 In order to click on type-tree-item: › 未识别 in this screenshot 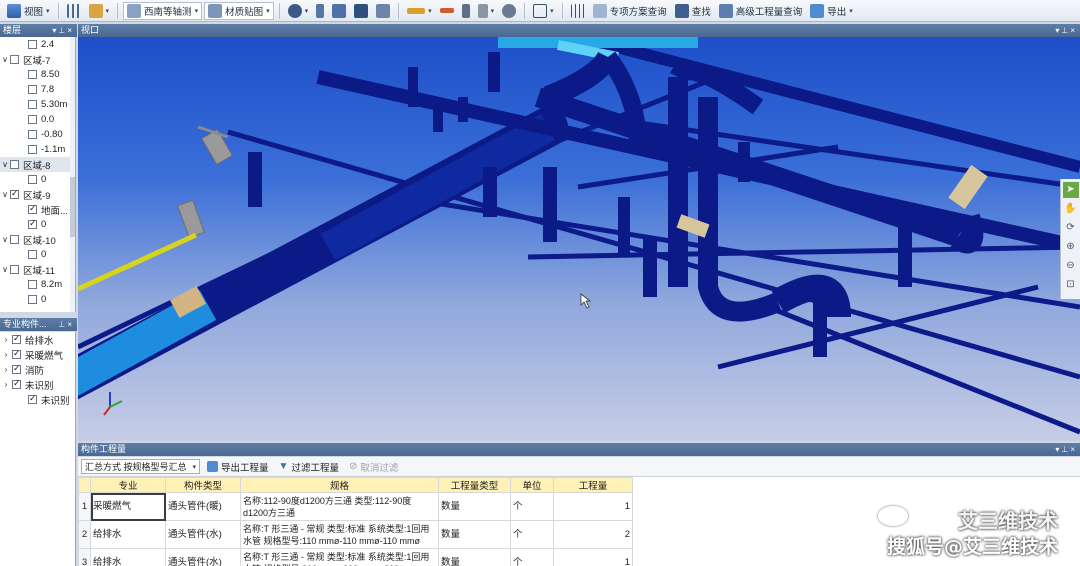, I will do `click(37, 384)`.